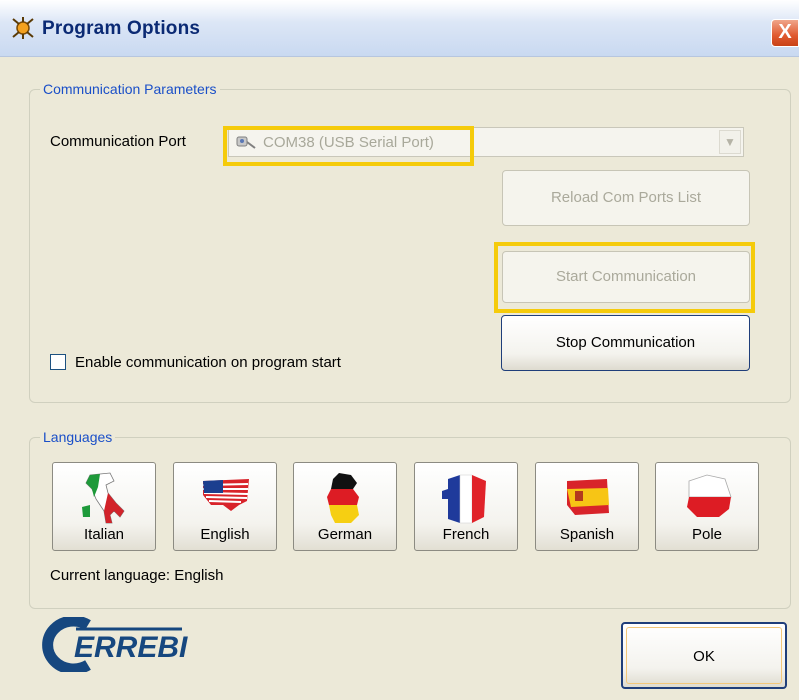 This screenshot has height=700, width=799. What do you see at coordinates (464, 499) in the screenshot?
I see `france-flag-icon` at bounding box center [464, 499].